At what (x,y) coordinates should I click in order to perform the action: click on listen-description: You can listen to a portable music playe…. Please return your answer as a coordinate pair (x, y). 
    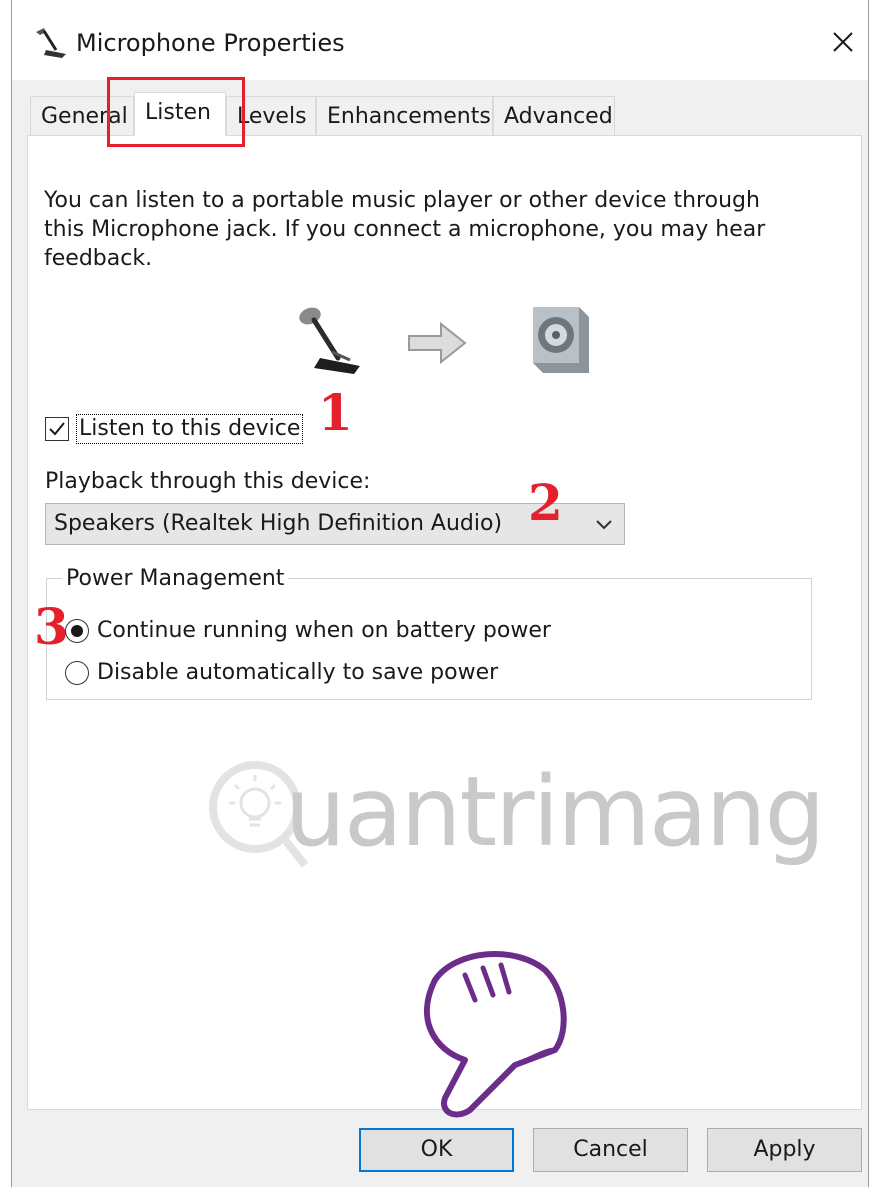
    Looking at the image, I should click on (405, 229).